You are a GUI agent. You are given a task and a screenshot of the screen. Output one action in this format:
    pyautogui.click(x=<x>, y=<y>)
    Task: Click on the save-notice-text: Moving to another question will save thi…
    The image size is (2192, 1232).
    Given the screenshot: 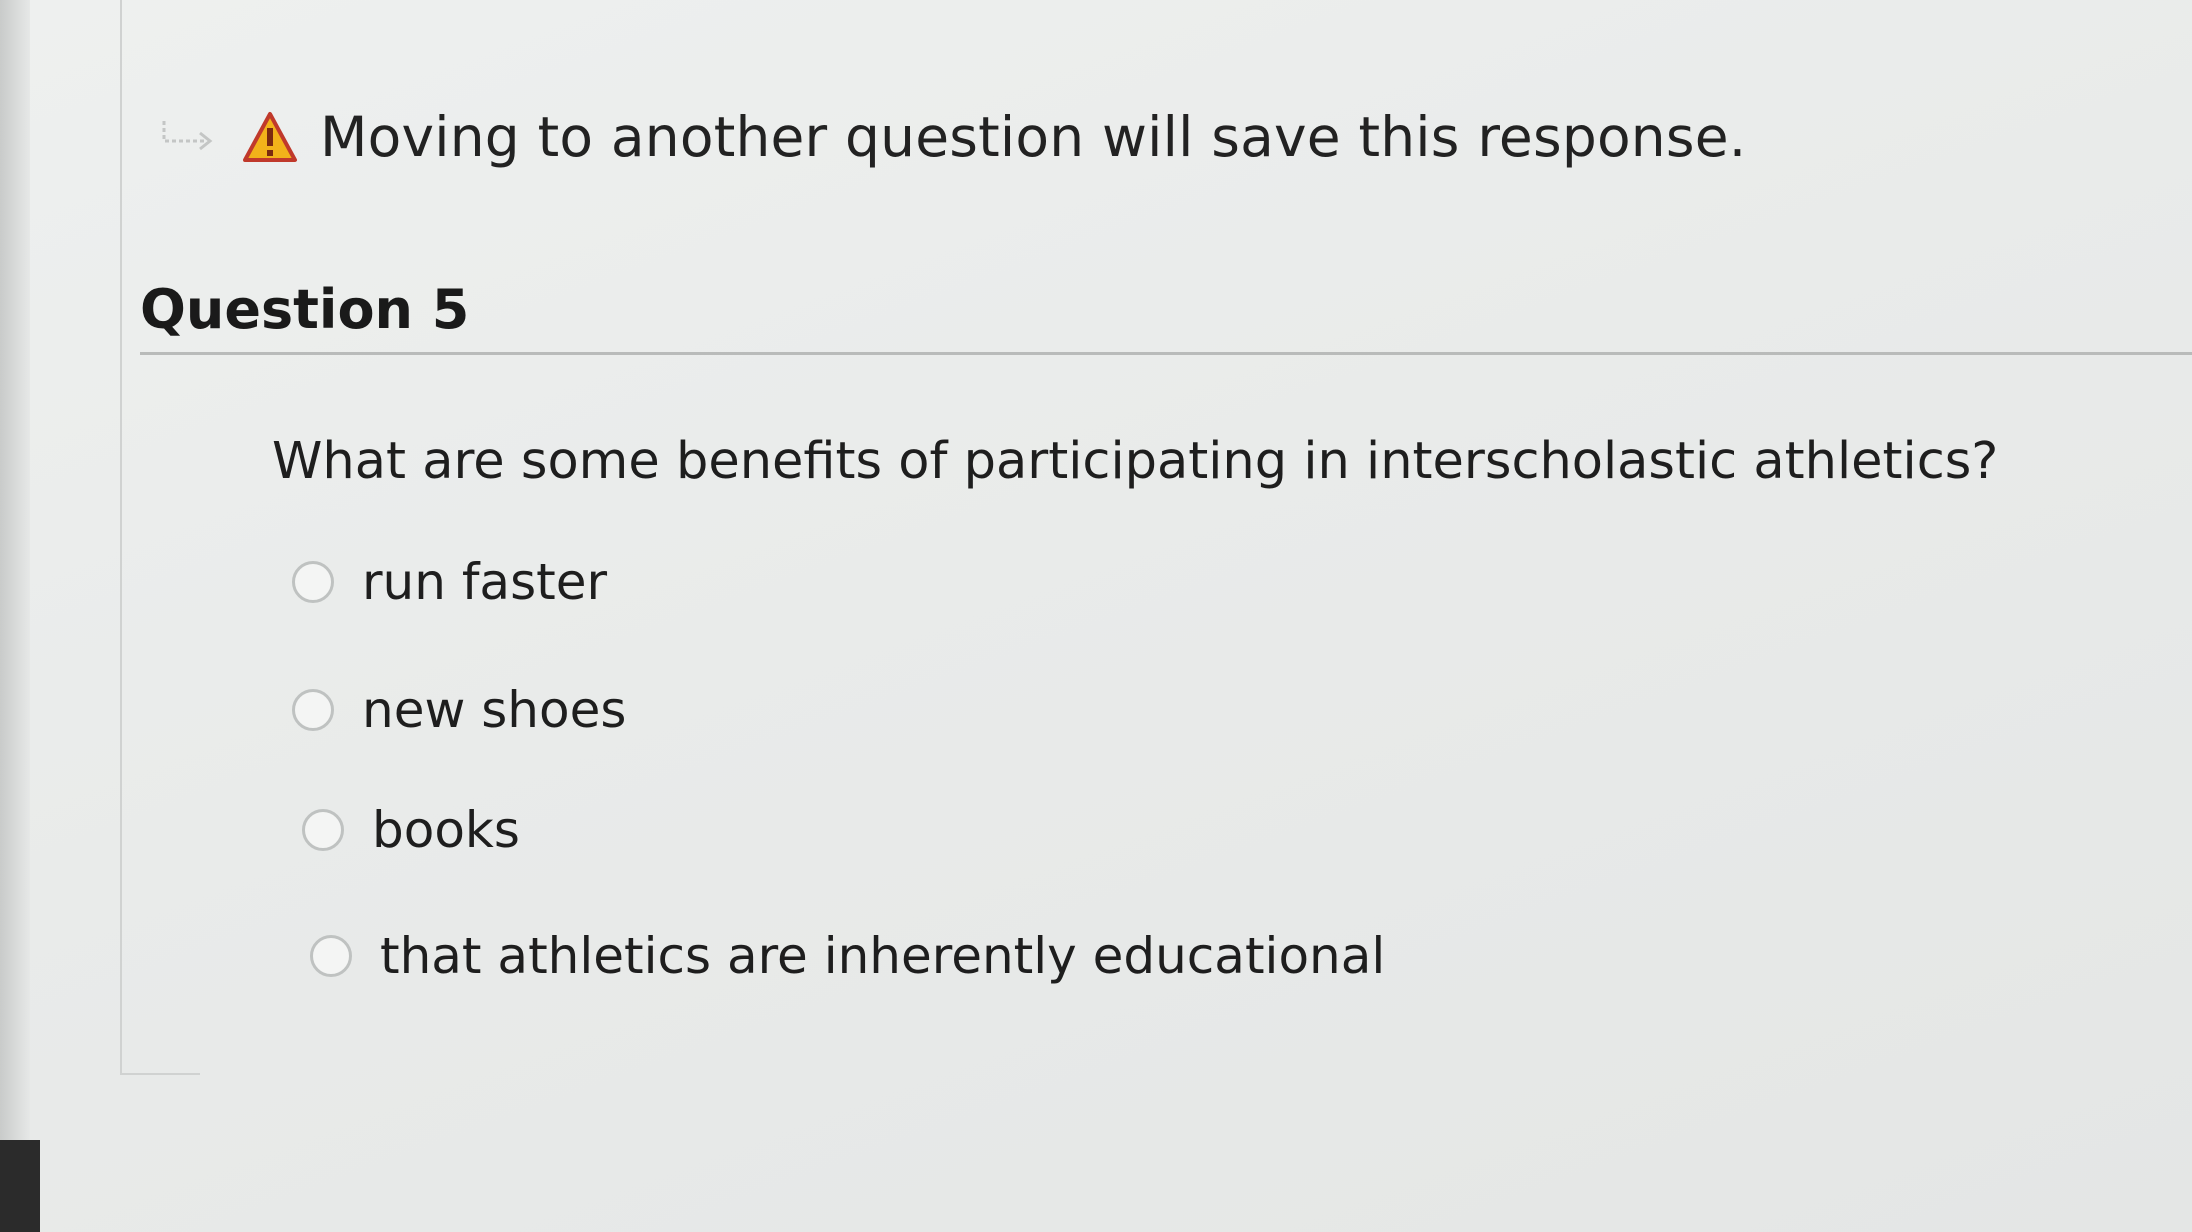 What is the action you would take?
    pyautogui.click(x=1033, y=137)
    